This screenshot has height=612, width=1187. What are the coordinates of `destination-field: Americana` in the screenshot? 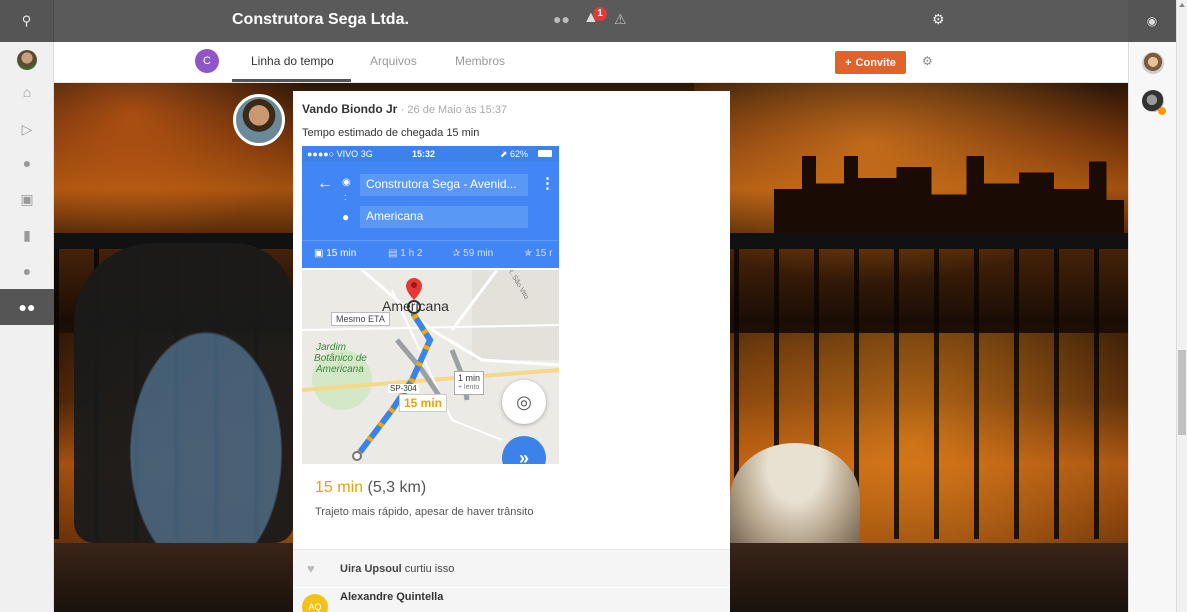 It's located at (444, 217).